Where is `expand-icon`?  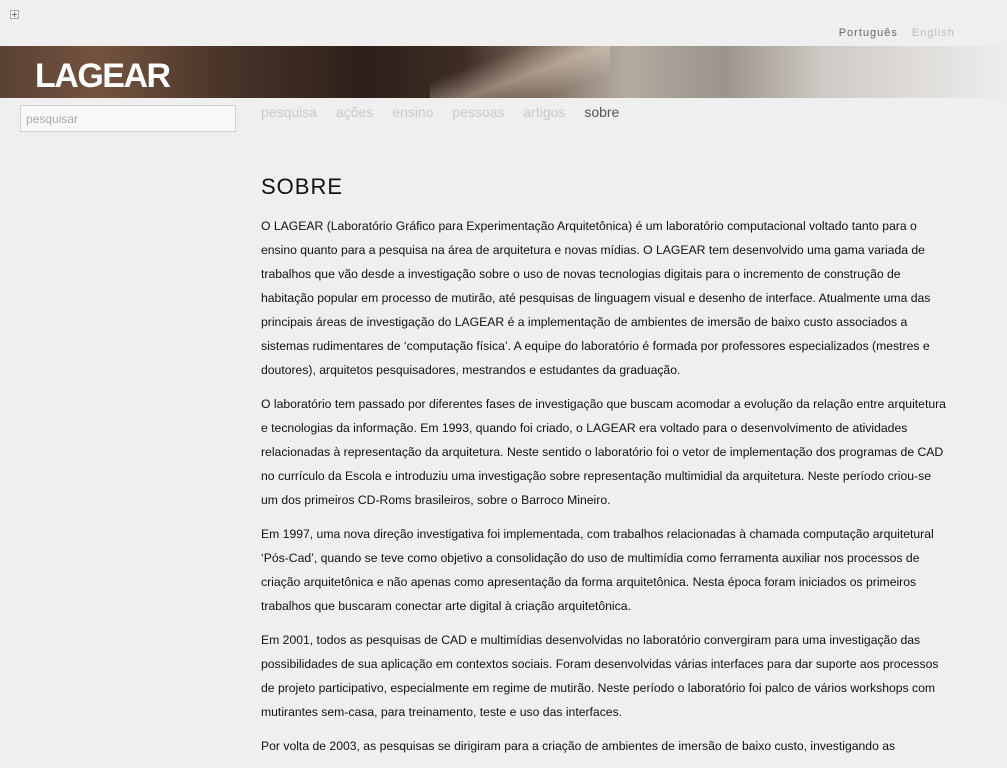
expand-icon is located at coordinates (14, 14).